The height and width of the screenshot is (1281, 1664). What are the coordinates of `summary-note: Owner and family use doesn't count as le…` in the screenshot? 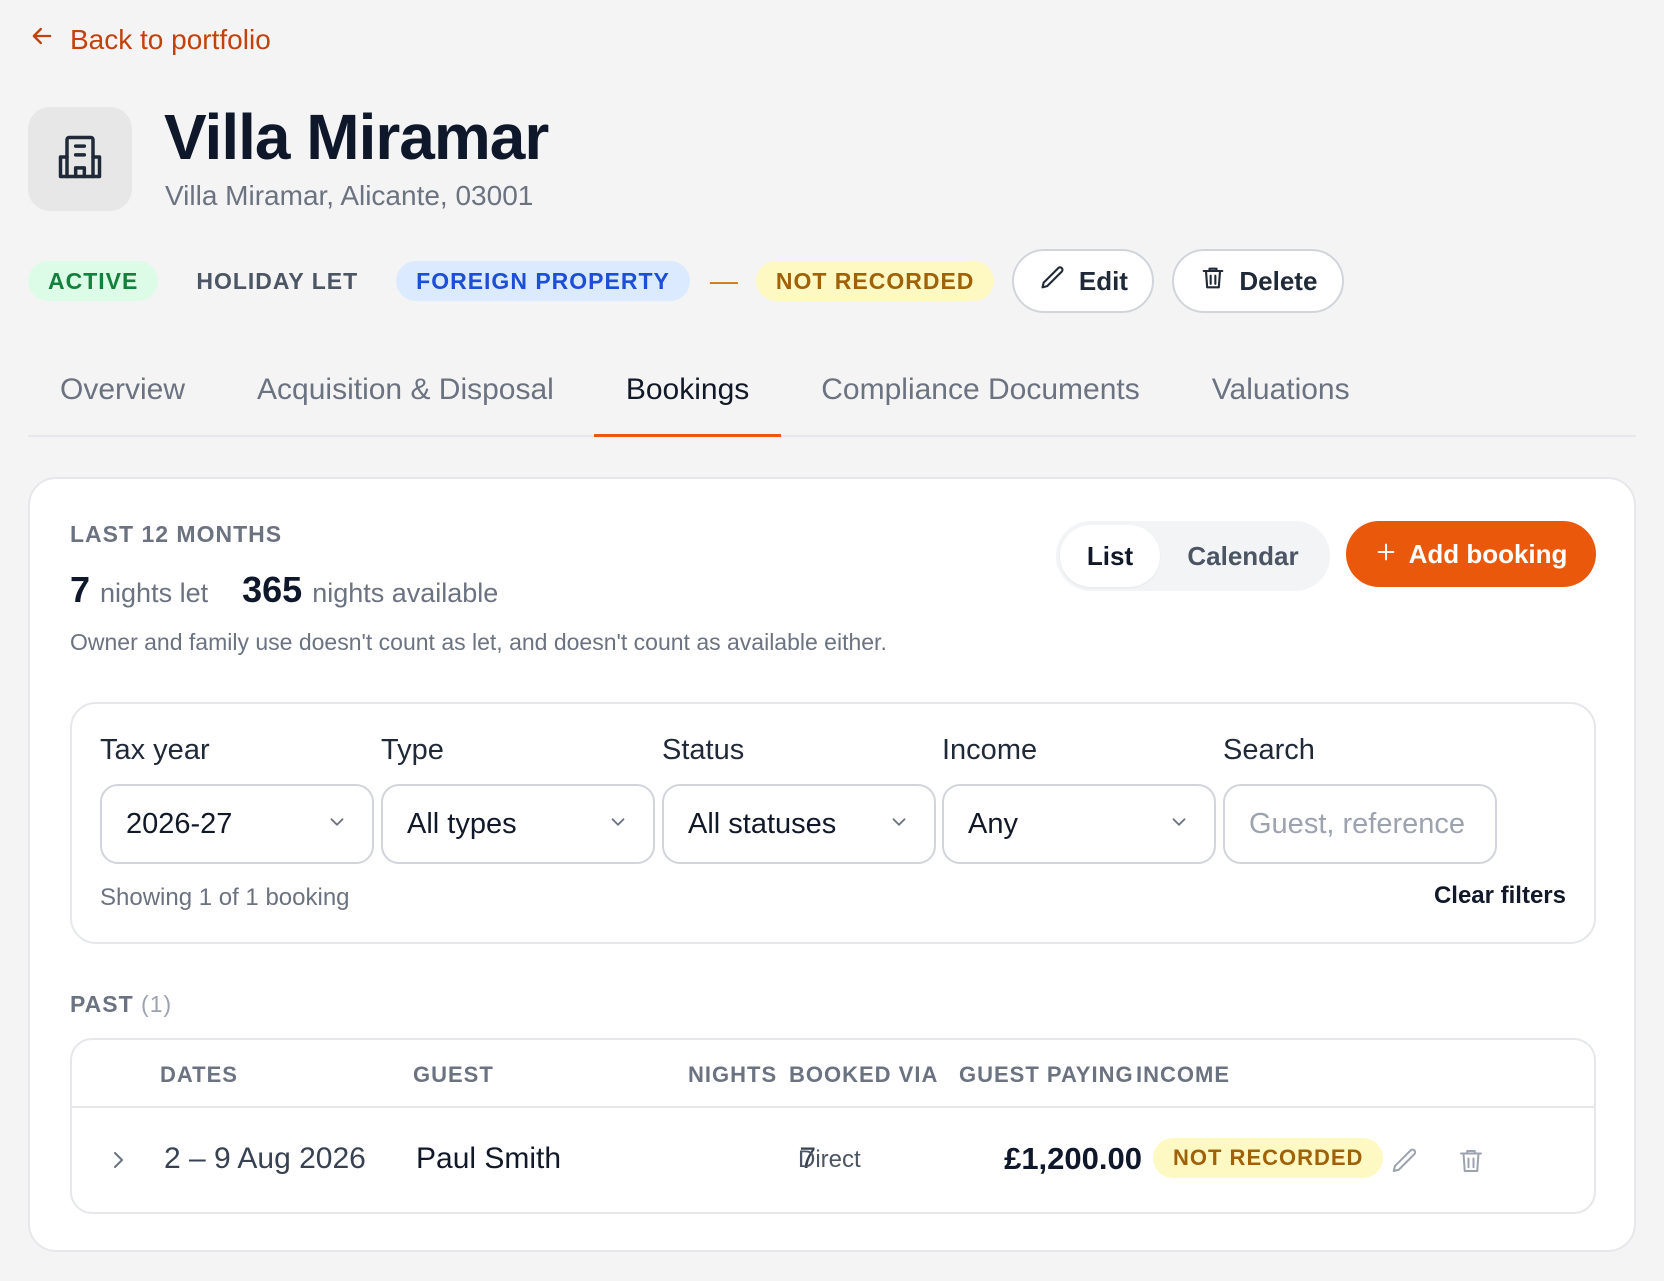 It's located at (478, 642).